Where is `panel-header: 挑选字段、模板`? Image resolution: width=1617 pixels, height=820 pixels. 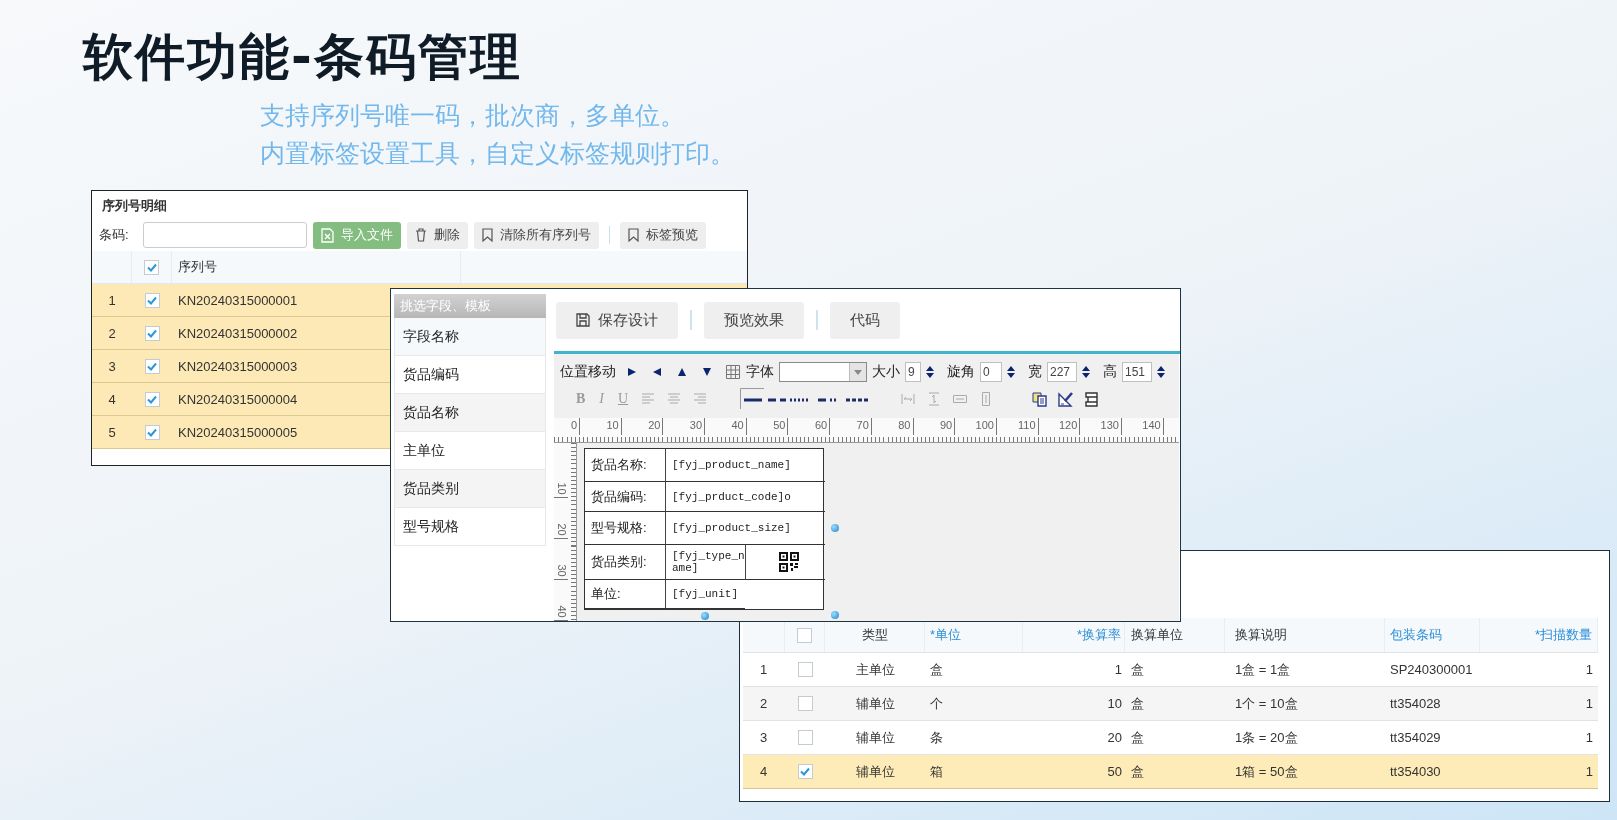 panel-header: 挑选字段、模板 is located at coordinates (470, 306).